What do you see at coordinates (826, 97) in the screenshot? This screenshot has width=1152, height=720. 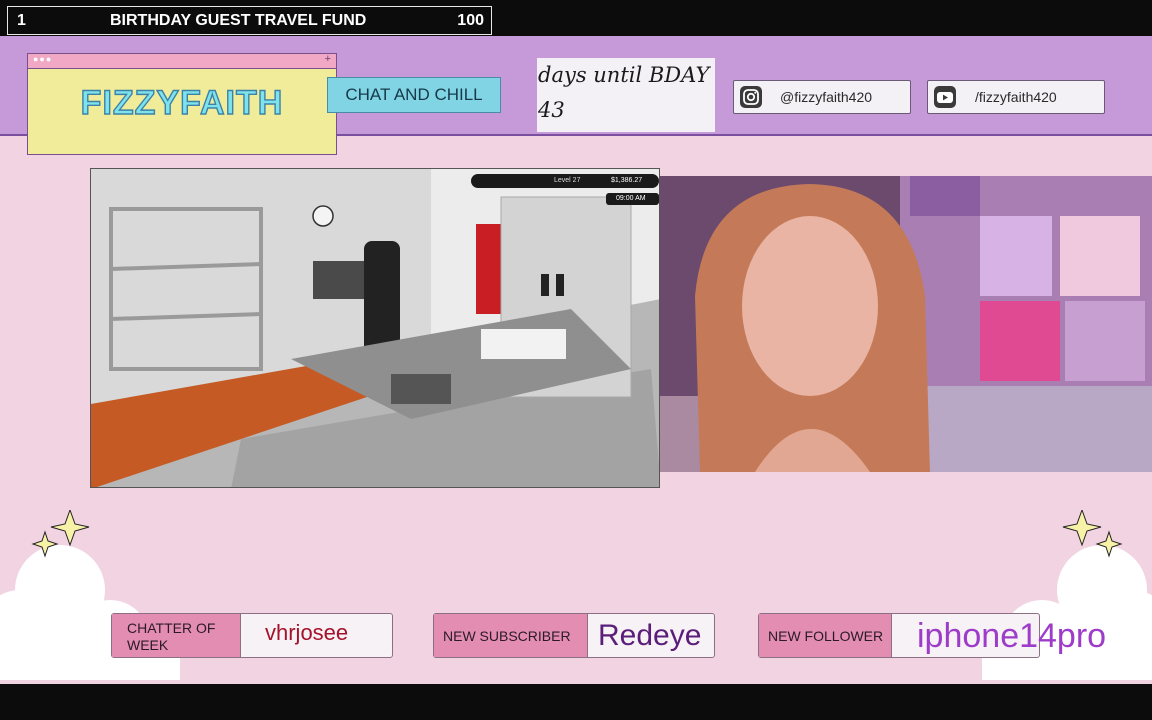 I see `instagram-handle-text: @fizzyfaith420` at bounding box center [826, 97].